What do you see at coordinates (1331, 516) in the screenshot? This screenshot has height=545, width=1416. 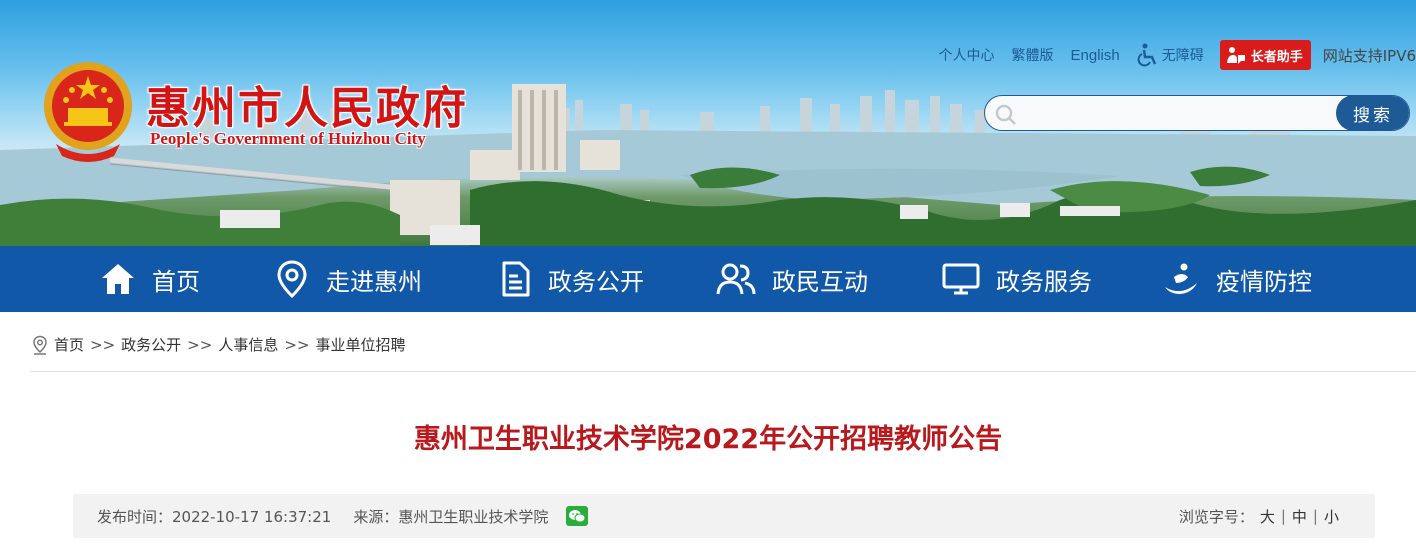 I see `font-size-small-button: 小` at bounding box center [1331, 516].